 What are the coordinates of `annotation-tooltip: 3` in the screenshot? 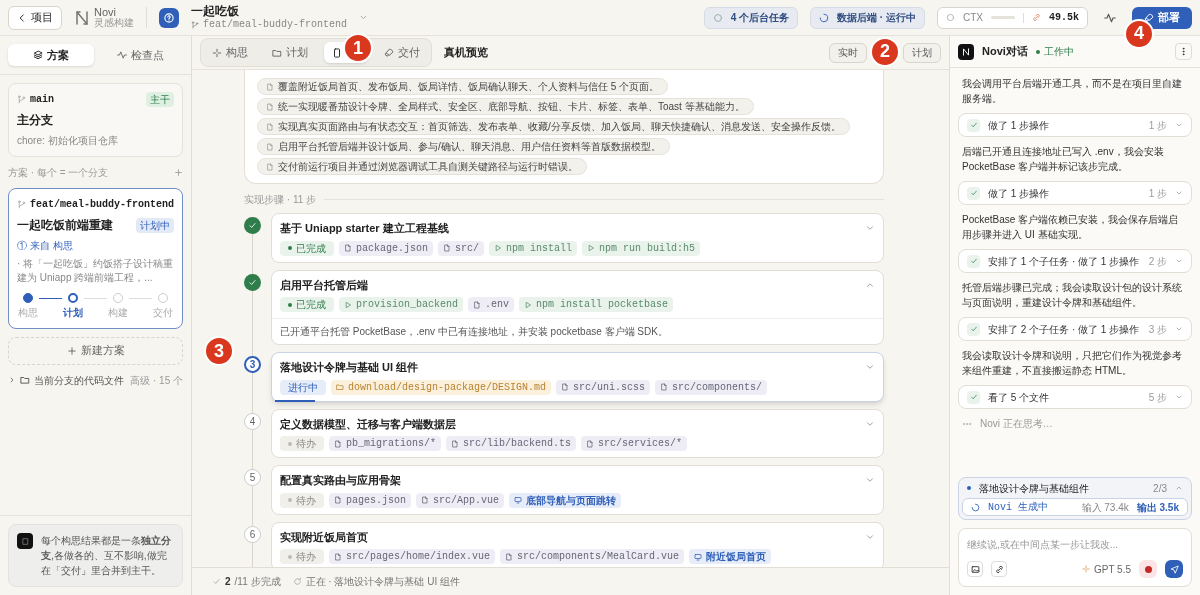 It's located at (219, 351).